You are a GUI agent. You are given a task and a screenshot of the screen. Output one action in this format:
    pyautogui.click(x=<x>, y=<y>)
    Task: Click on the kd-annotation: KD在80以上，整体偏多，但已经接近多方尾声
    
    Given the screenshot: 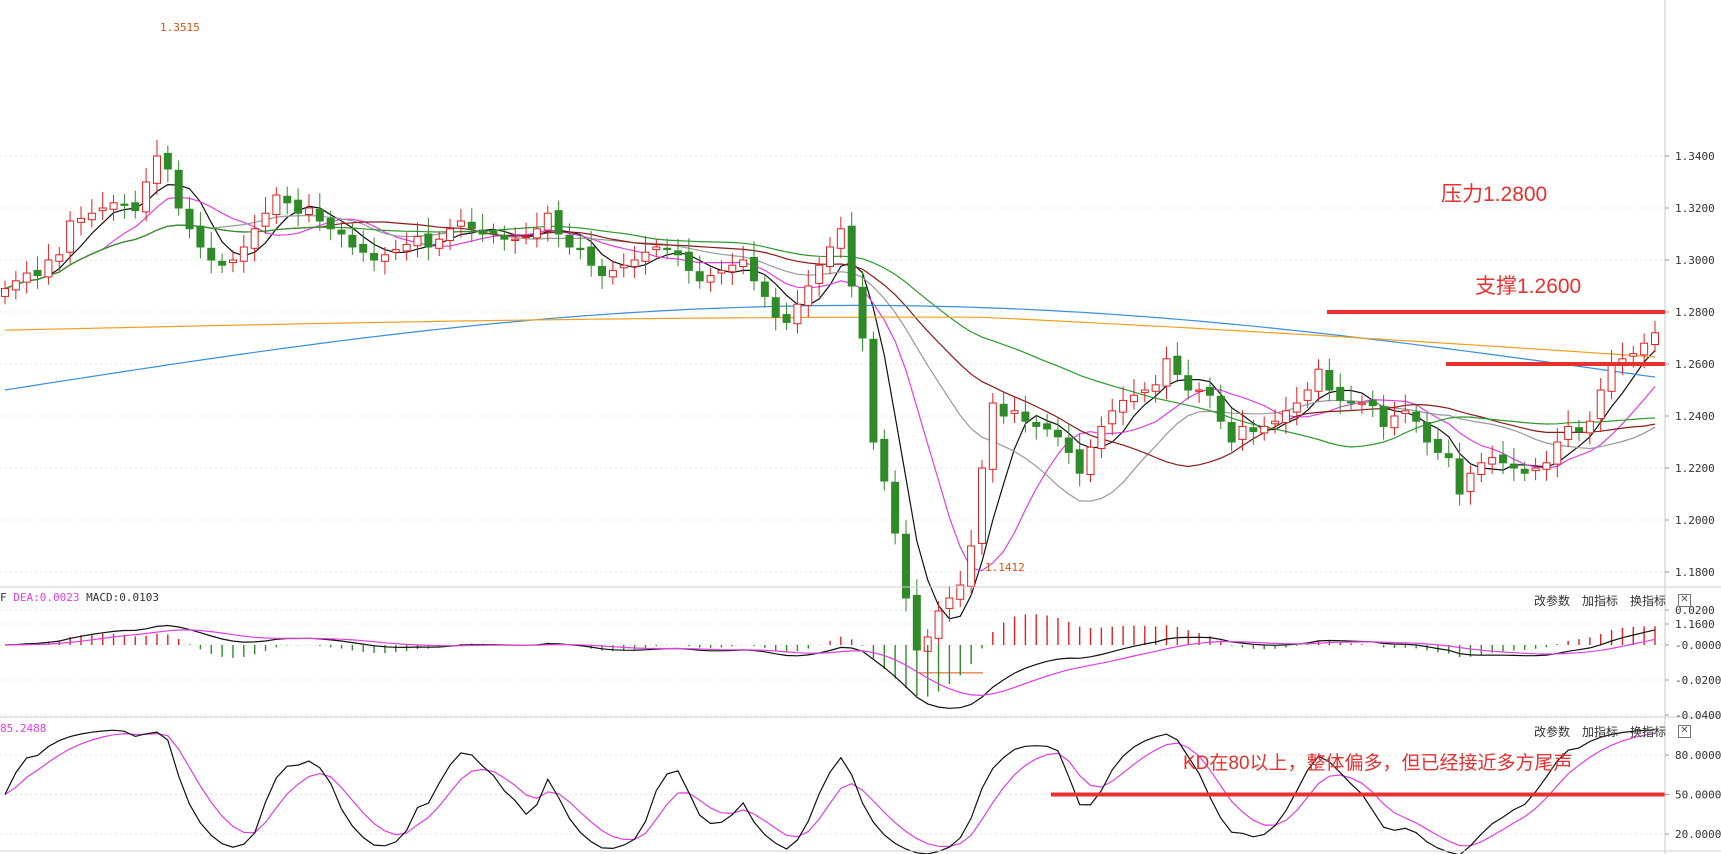 What is the action you would take?
    pyautogui.click(x=1378, y=763)
    